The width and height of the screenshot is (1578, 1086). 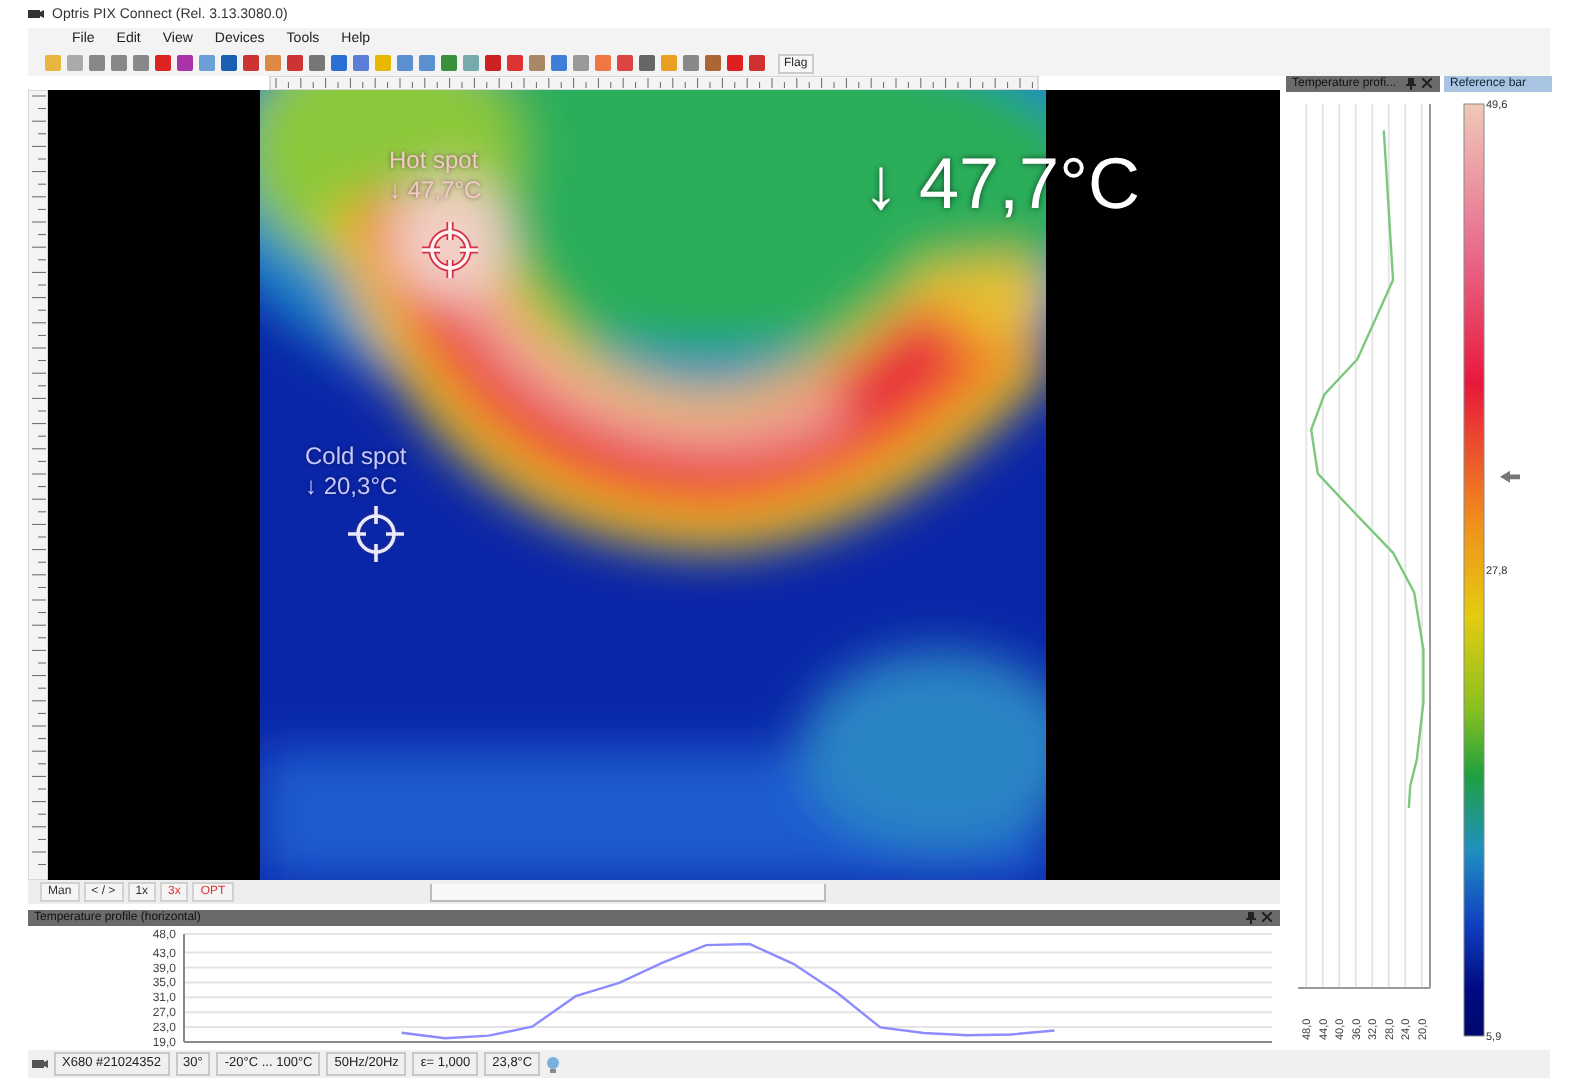 I want to click on hot-spot-label: Hot spot, so click(x=434, y=161).